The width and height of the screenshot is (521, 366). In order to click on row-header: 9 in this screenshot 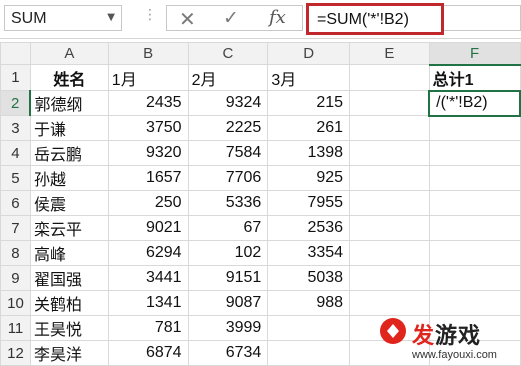, I will do `click(15, 278)`.